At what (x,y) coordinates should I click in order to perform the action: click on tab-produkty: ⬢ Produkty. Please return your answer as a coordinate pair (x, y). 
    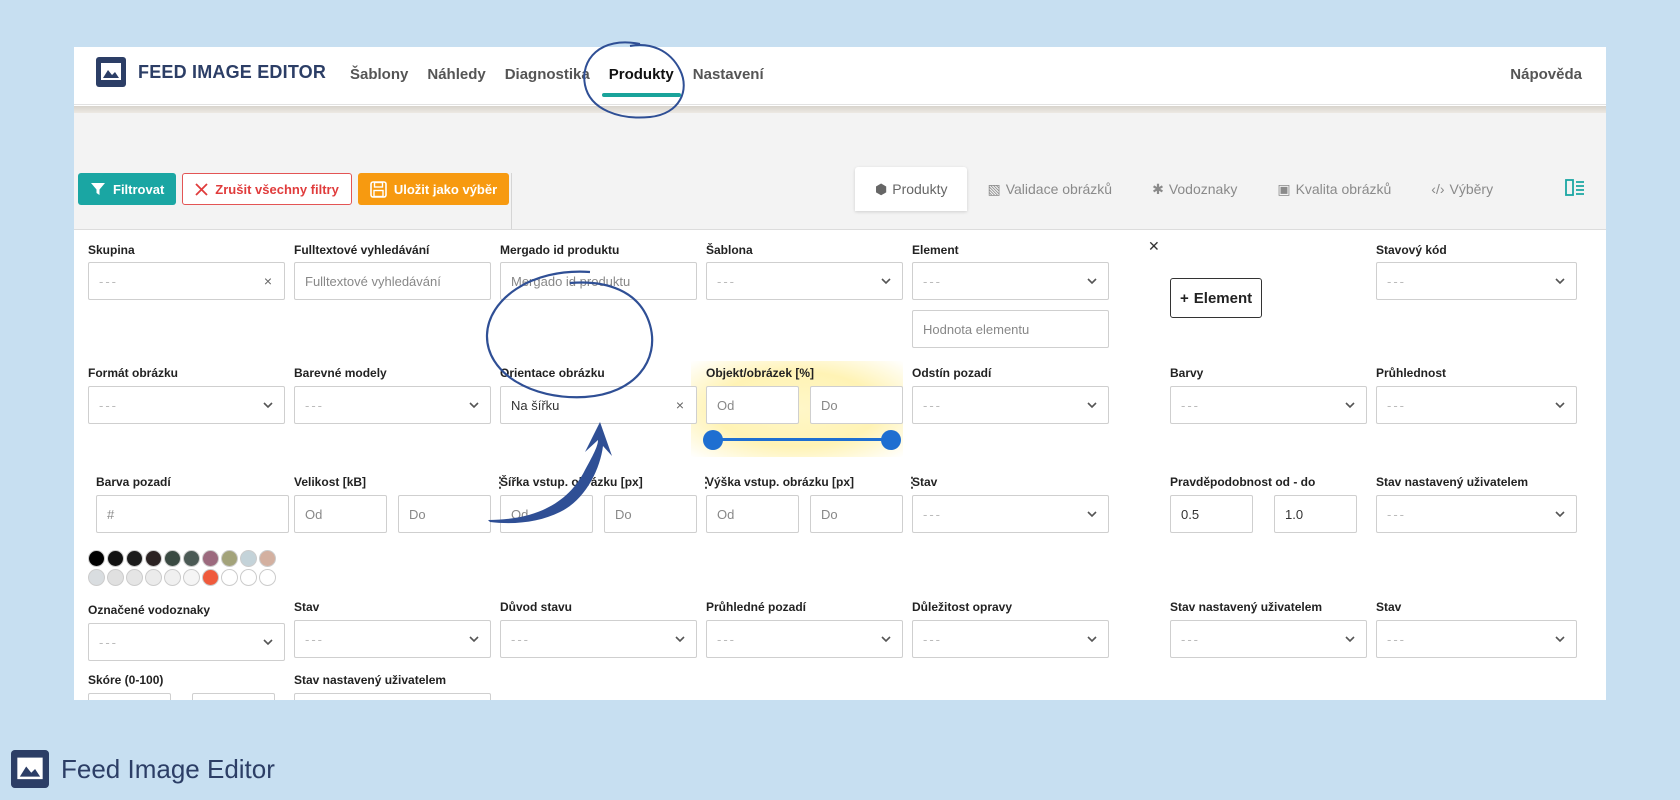
    Looking at the image, I should click on (911, 189).